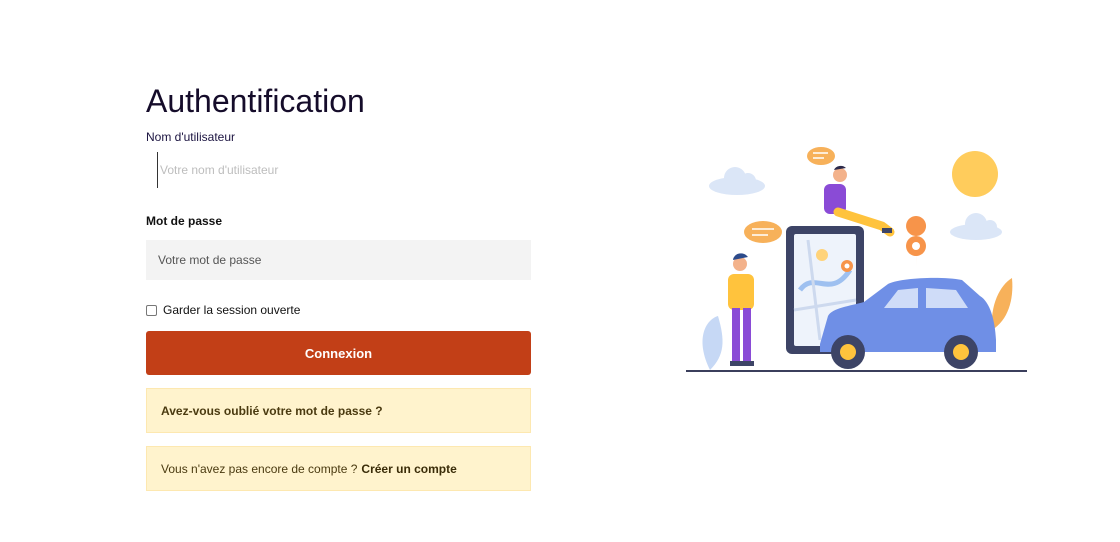 The image size is (1120, 542). What do you see at coordinates (339, 170) in the screenshot?
I see `username-input` at bounding box center [339, 170].